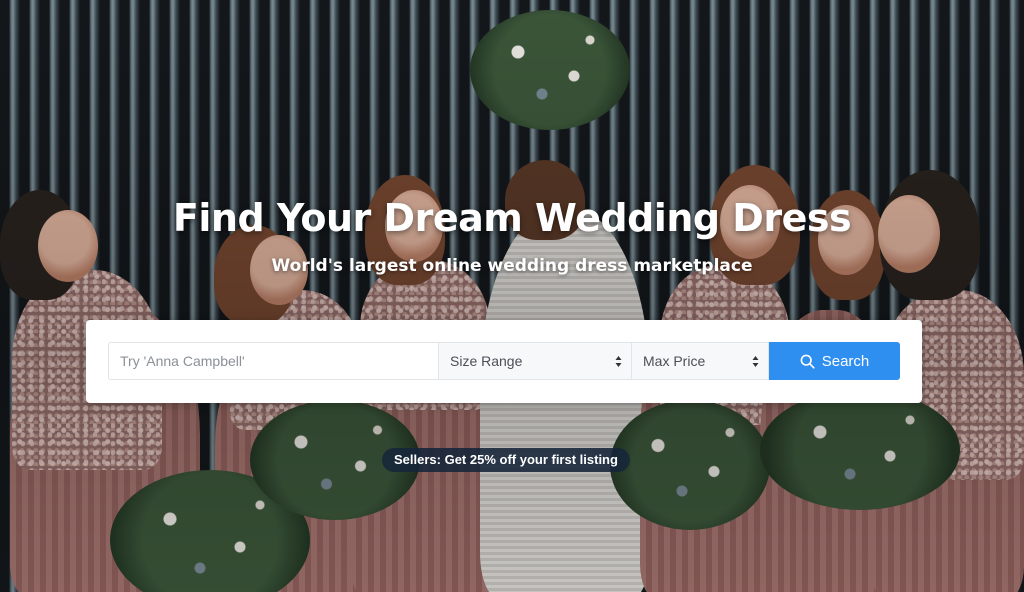  I want to click on search-form: Size Range Max Price Search, so click(504, 361).